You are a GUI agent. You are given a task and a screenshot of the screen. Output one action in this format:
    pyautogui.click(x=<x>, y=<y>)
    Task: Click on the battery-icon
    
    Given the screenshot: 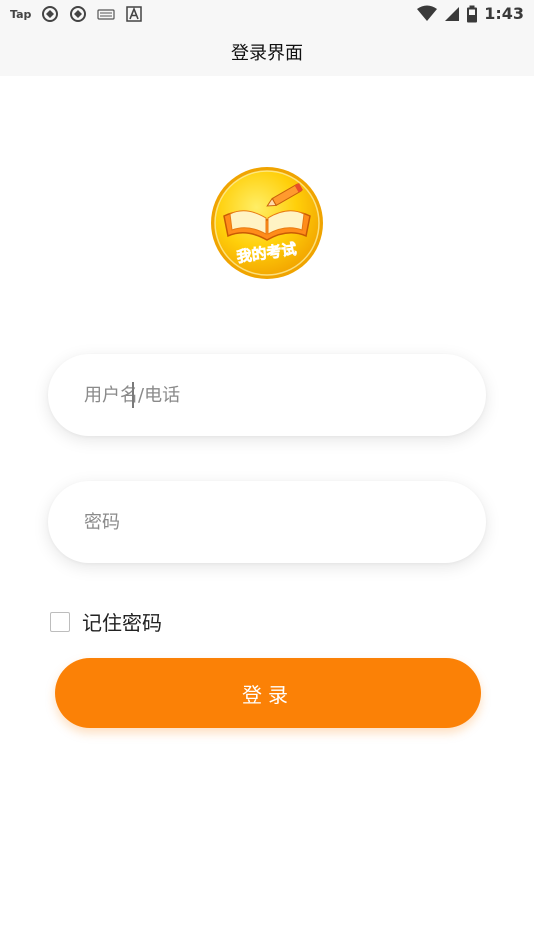 What is the action you would take?
    pyautogui.click(x=472, y=13)
    